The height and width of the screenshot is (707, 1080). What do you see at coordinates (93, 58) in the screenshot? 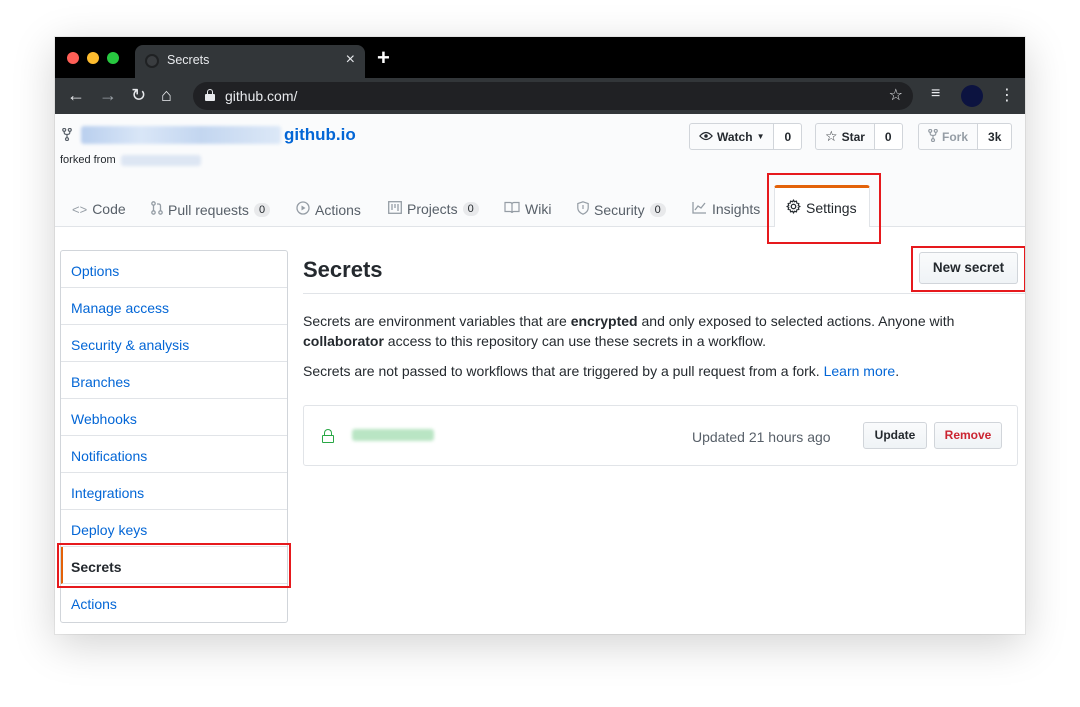
I see `minimize-window-button` at bounding box center [93, 58].